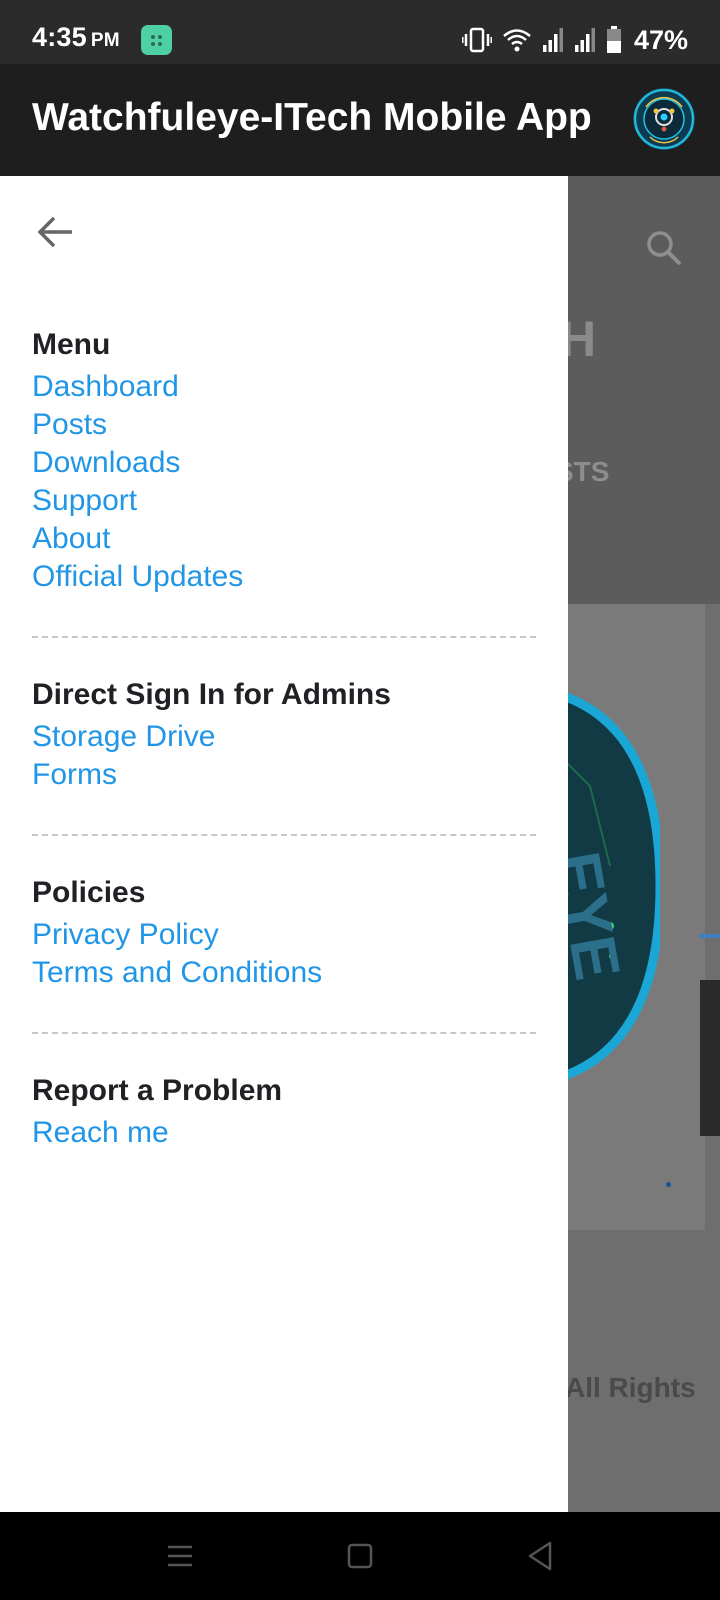 This screenshot has width=720, height=1600. What do you see at coordinates (613, 39) in the screenshot?
I see `battery-icon` at bounding box center [613, 39].